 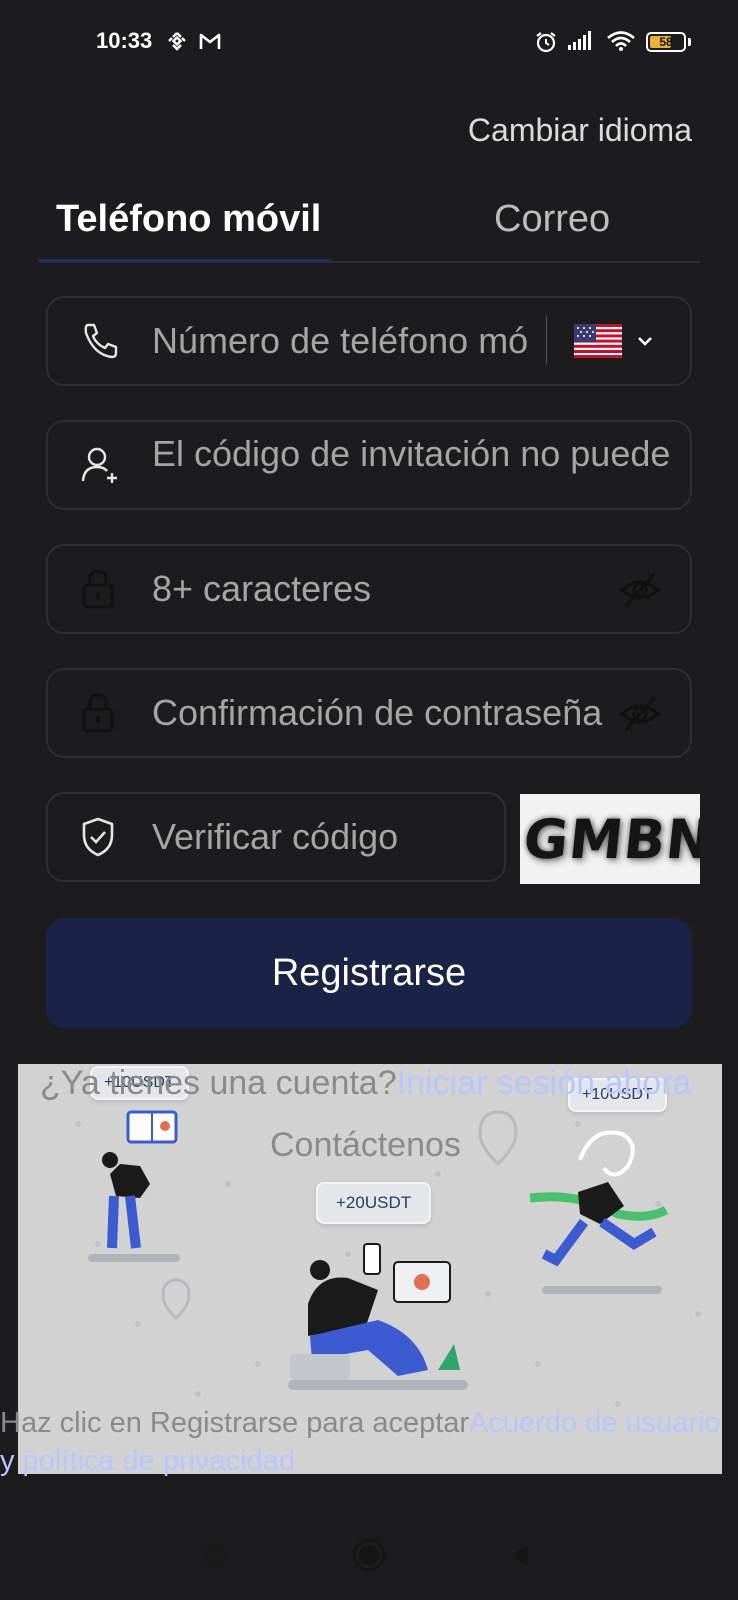 What do you see at coordinates (185, 261) in the screenshot?
I see `active-tab-indicator` at bounding box center [185, 261].